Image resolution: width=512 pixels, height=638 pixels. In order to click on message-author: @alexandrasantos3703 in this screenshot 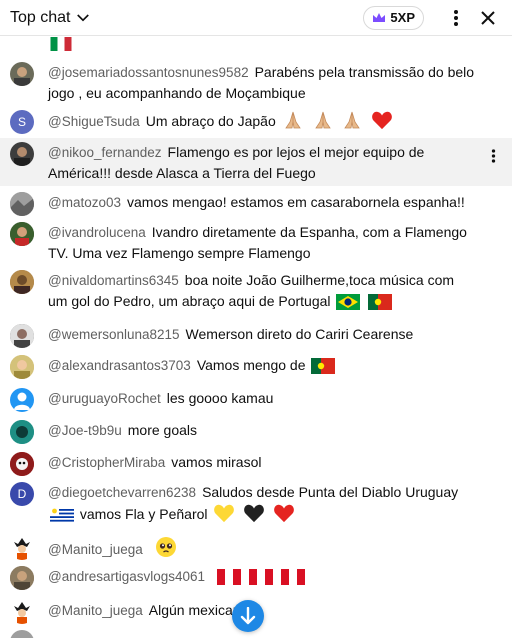, I will do `click(119, 365)`.